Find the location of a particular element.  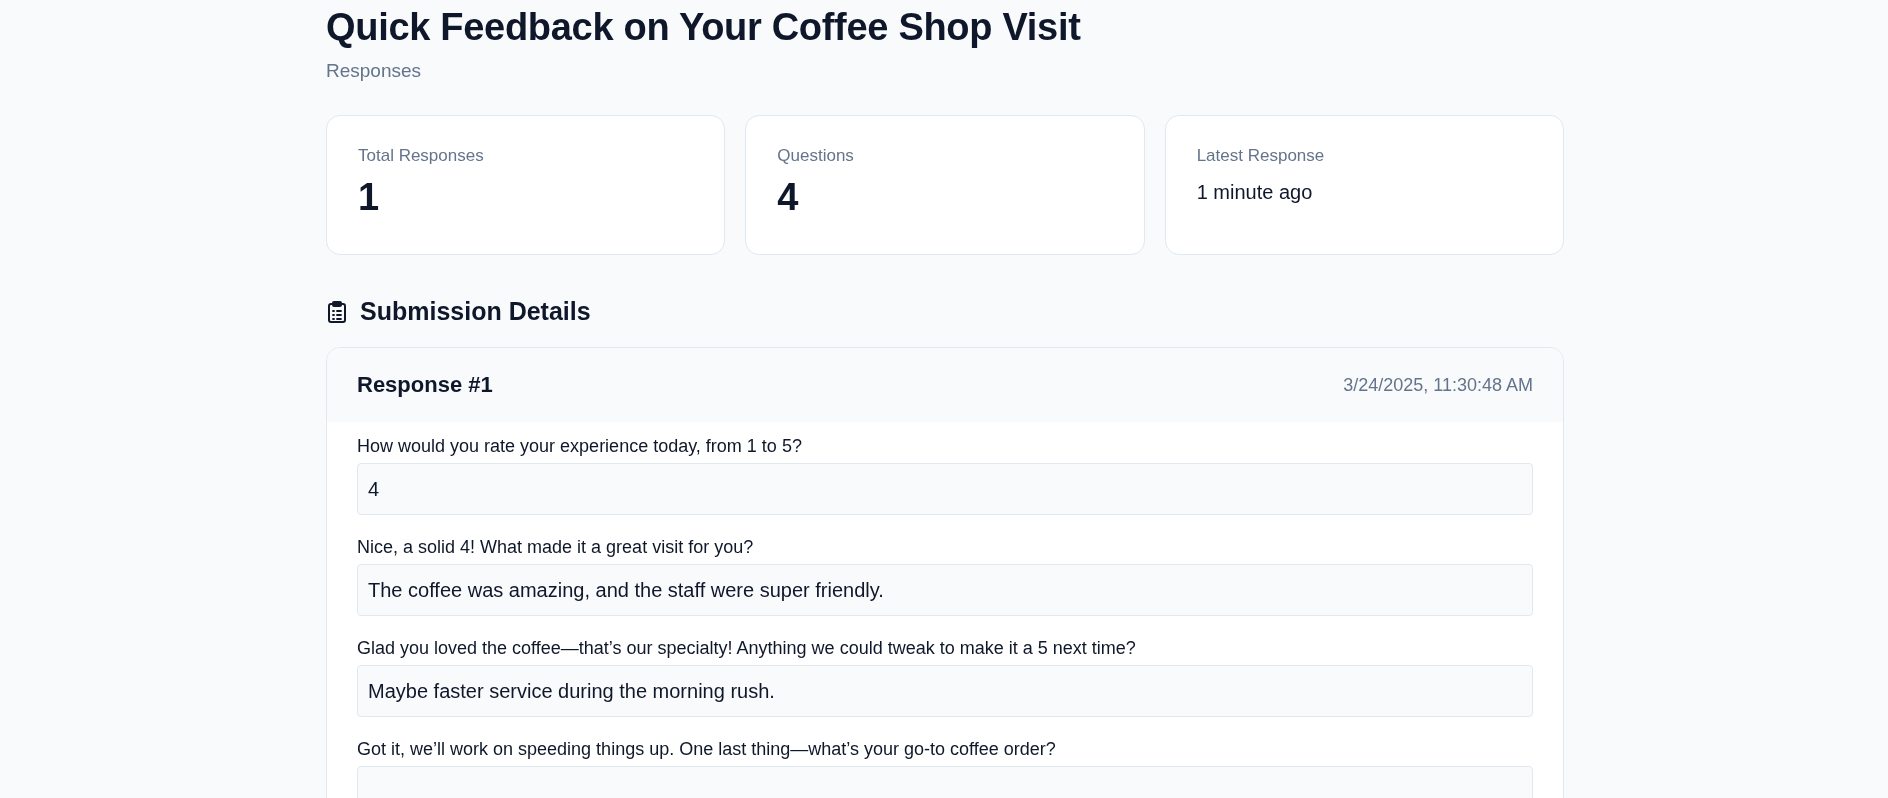

answer-field: 4 is located at coordinates (945, 489).